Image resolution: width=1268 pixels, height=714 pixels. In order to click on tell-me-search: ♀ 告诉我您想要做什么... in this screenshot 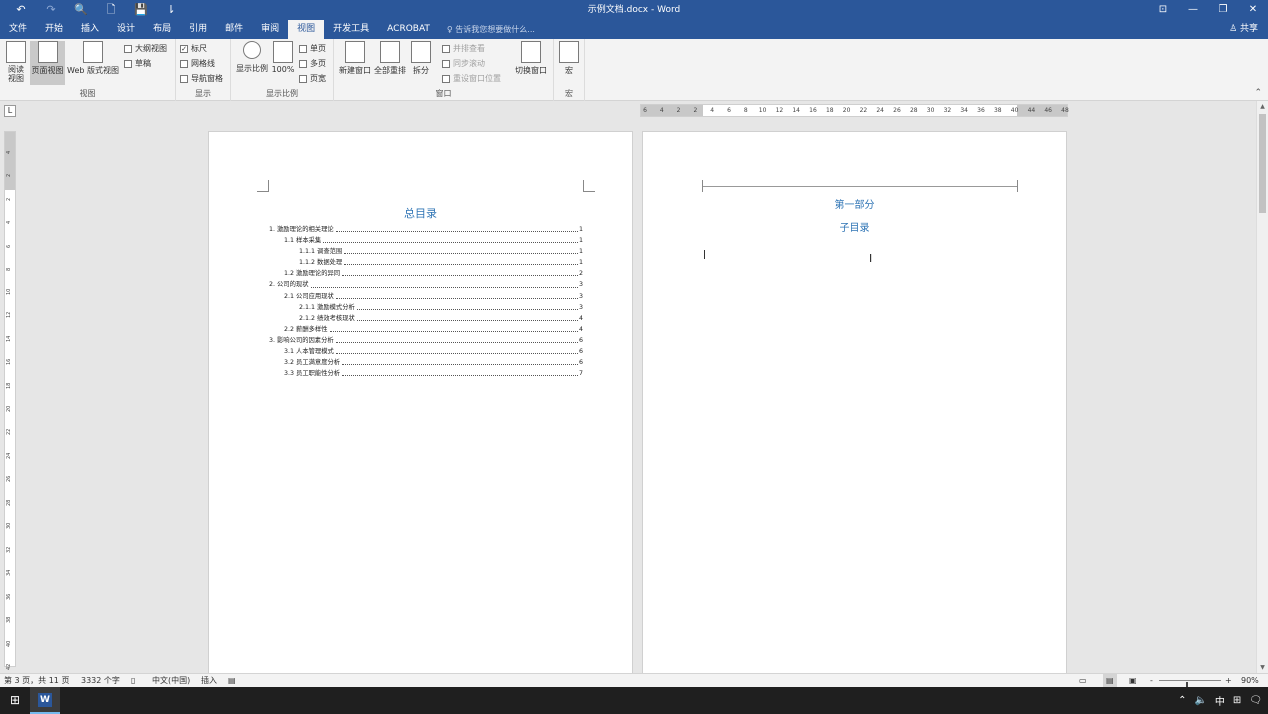, I will do `click(491, 29)`.